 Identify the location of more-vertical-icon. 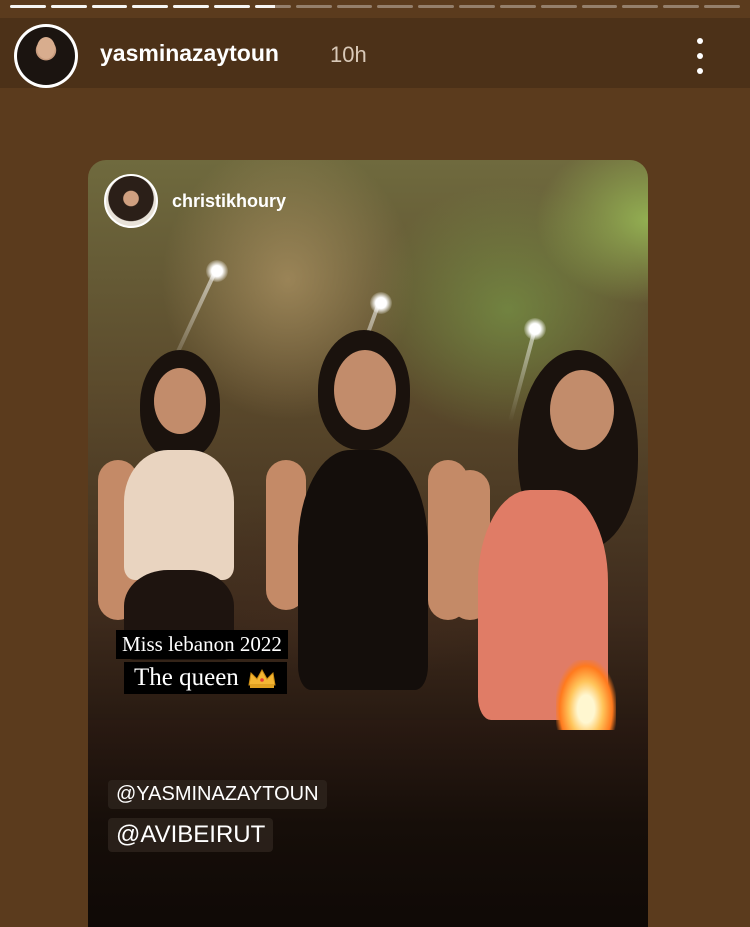
(700, 56).